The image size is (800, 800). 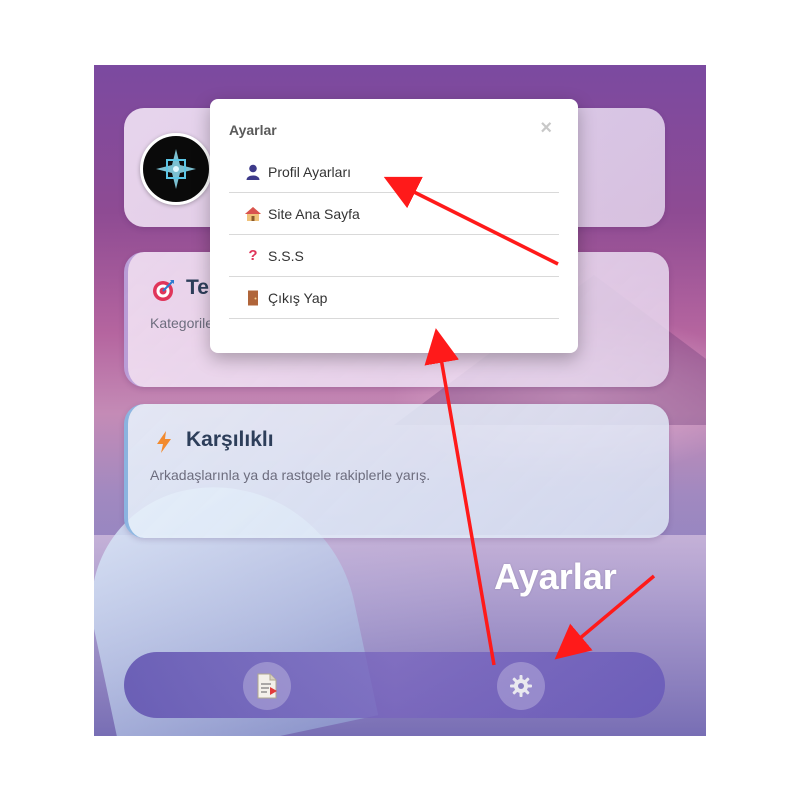 I want to click on door-icon, so click(x=253, y=298).